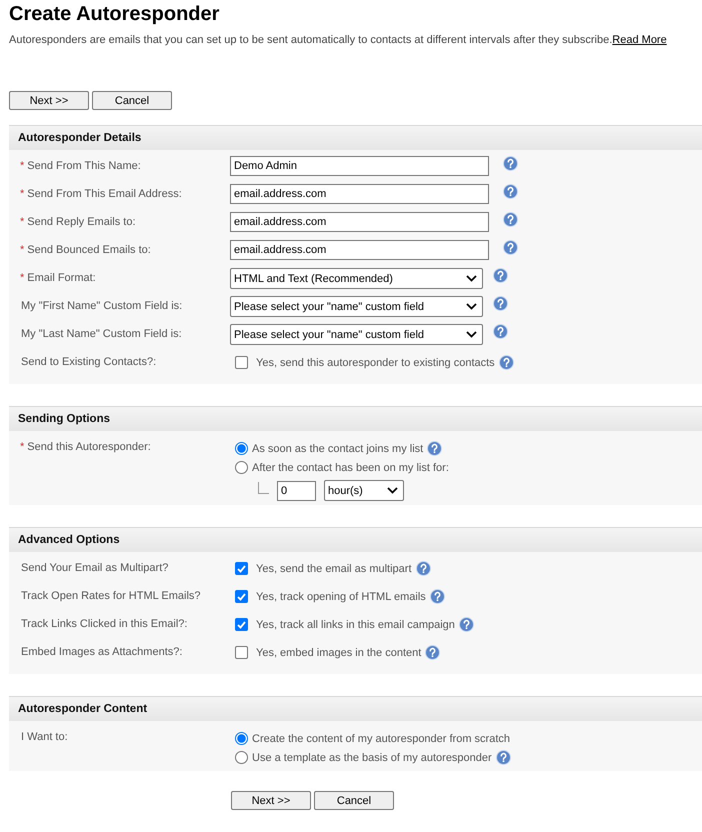 The width and height of the screenshot is (702, 832). I want to click on checkbox-label: Yes, embed images in the content, so click(339, 652).